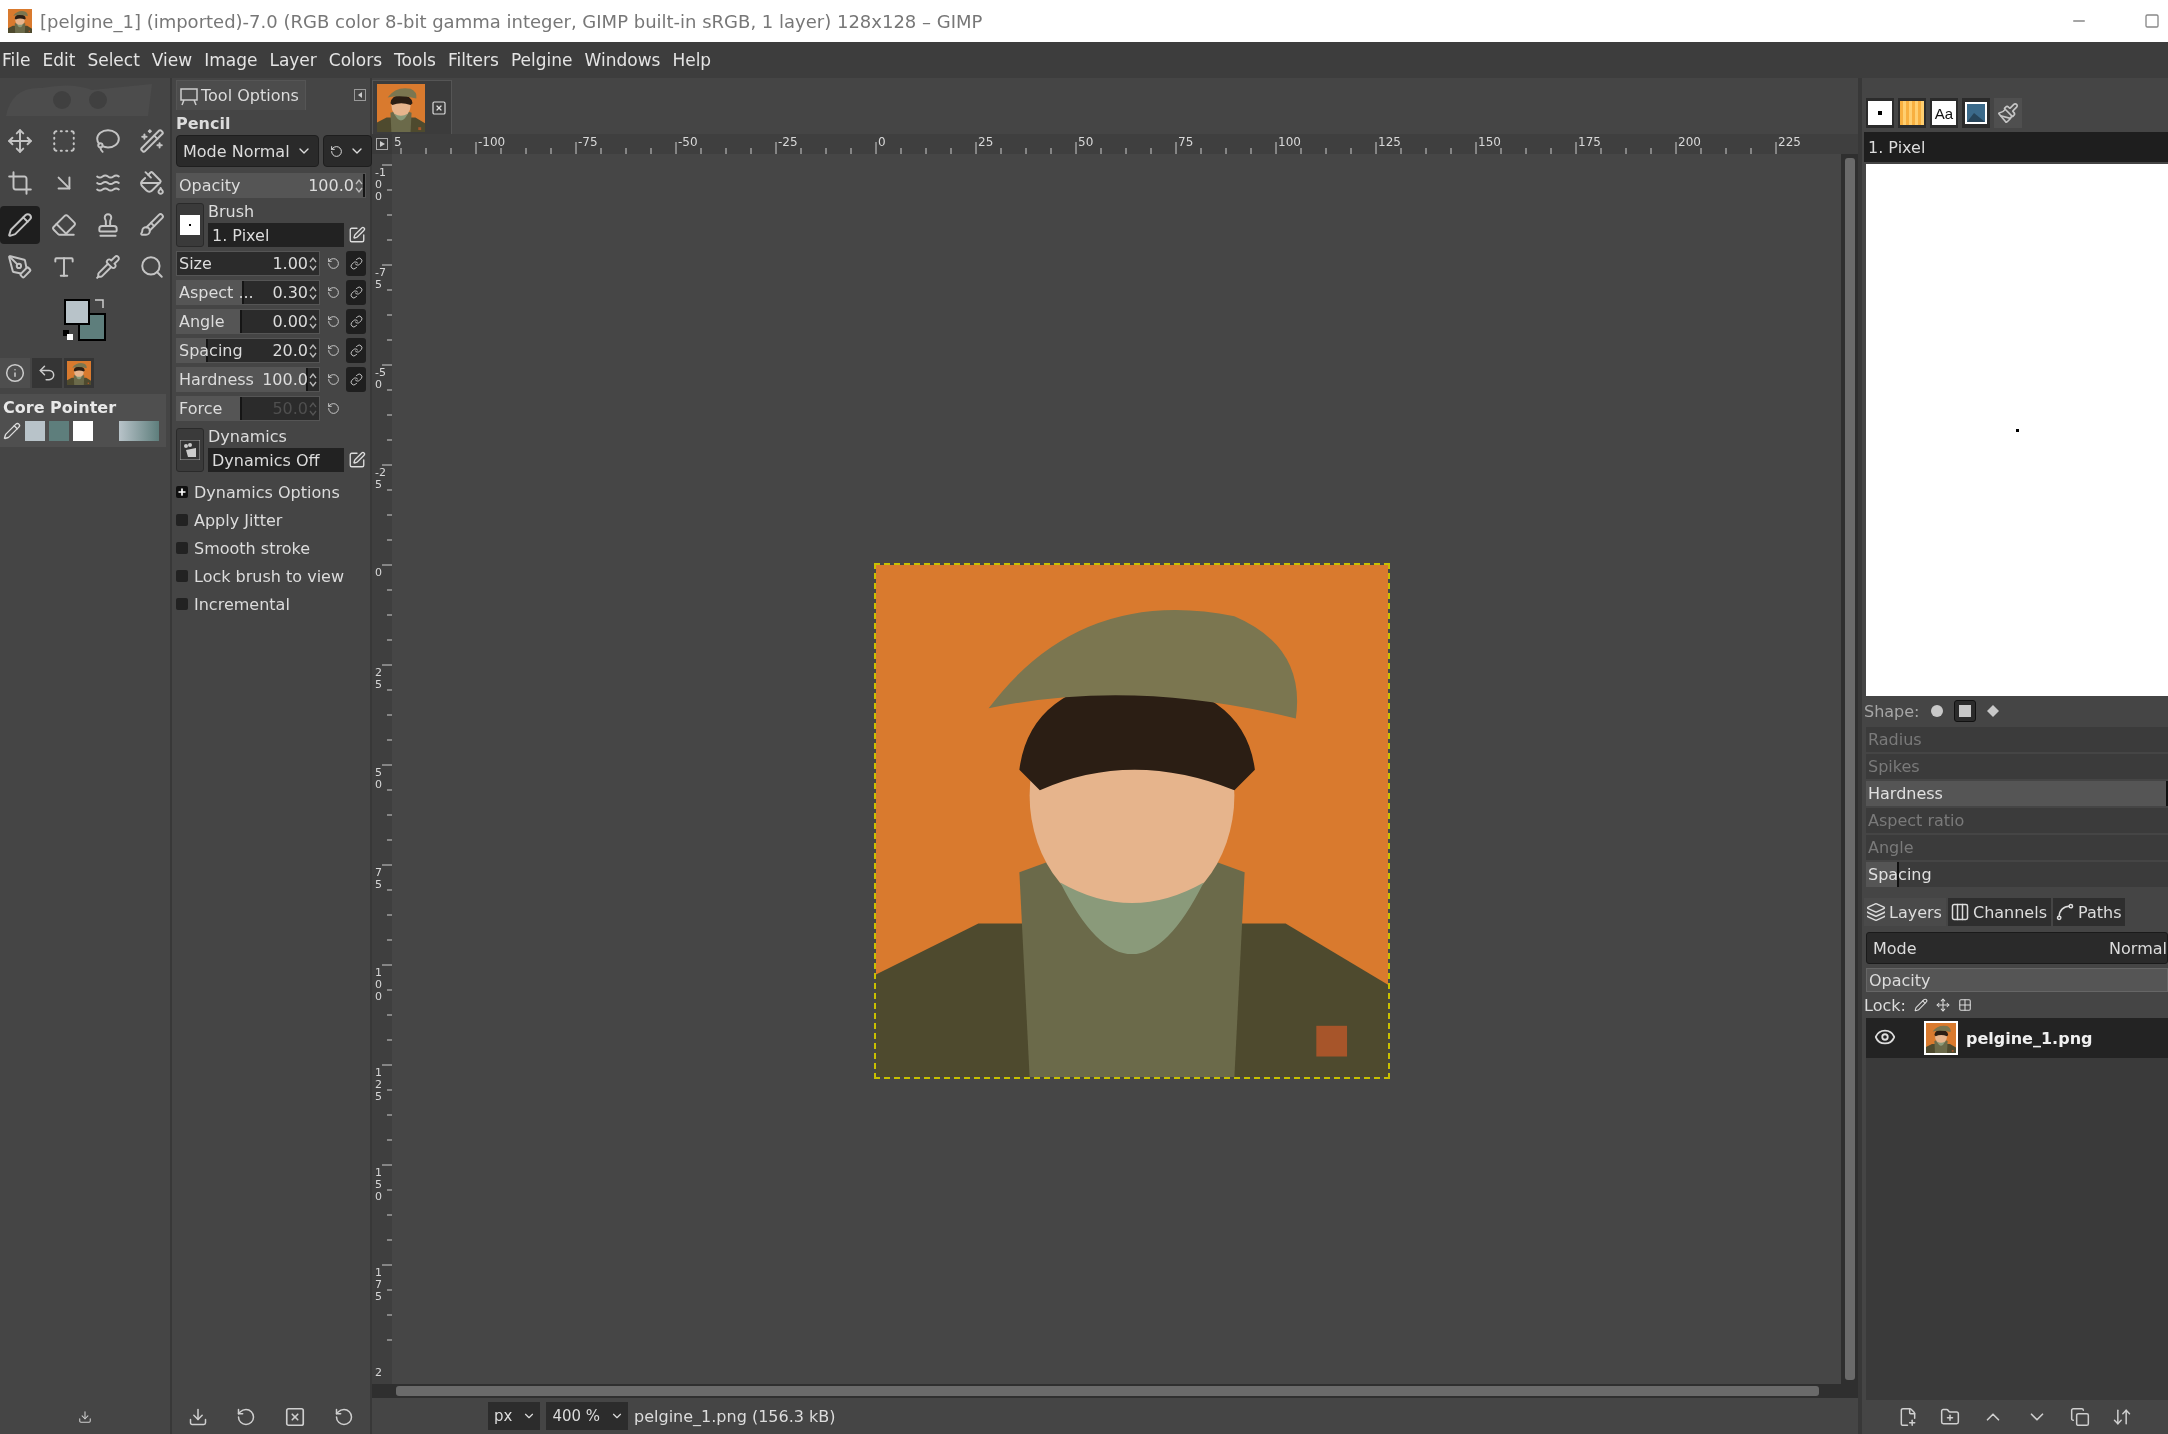 This screenshot has width=2168, height=1434. What do you see at coordinates (514, 1416) in the screenshot?
I see `unit-dropdown: px` at bounding box center [514, 1416].